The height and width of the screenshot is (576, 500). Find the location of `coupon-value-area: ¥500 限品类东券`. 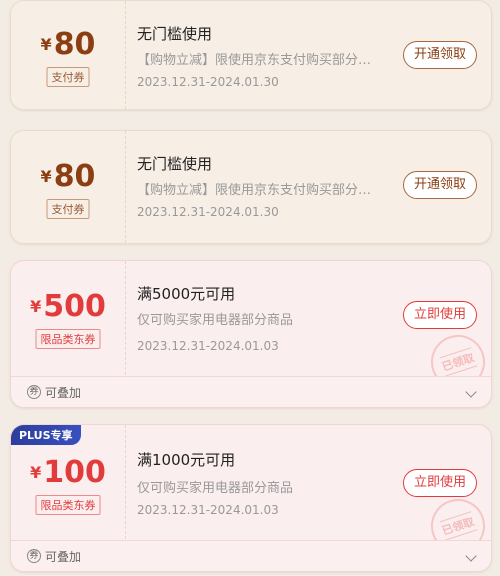

coupon-value-area: ¥500 限品类东券 is located at coordinates (68, 318).